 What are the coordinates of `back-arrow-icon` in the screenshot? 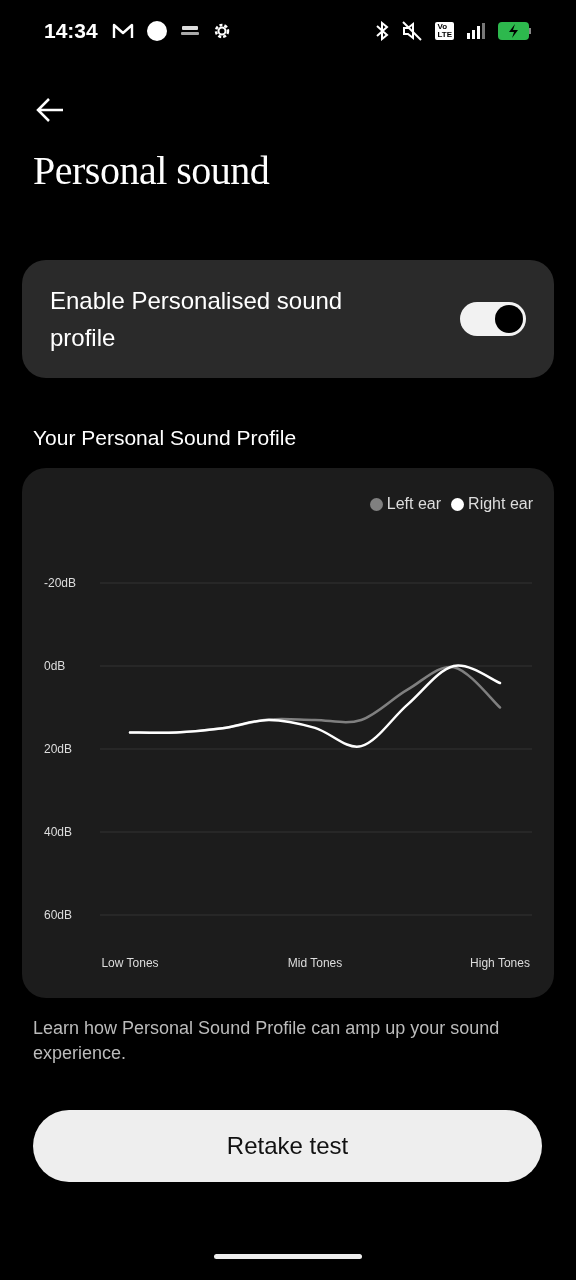 It's located at (50, 110).